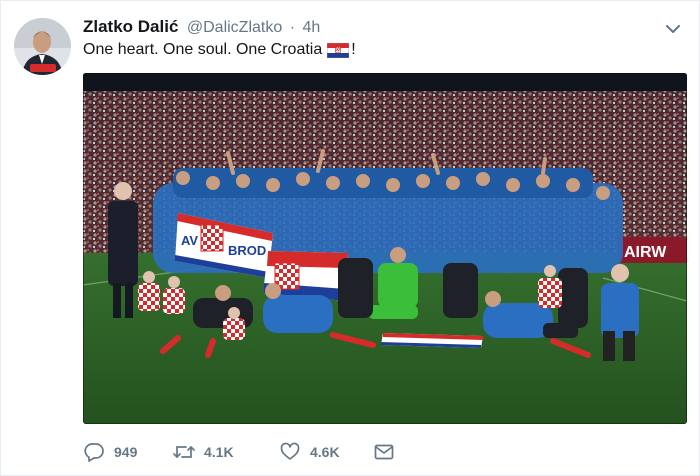  What do you see at coordinates (338, 50) in the screenshot?
I see `croatia-flag-icon` at bounding box center [338, 50].